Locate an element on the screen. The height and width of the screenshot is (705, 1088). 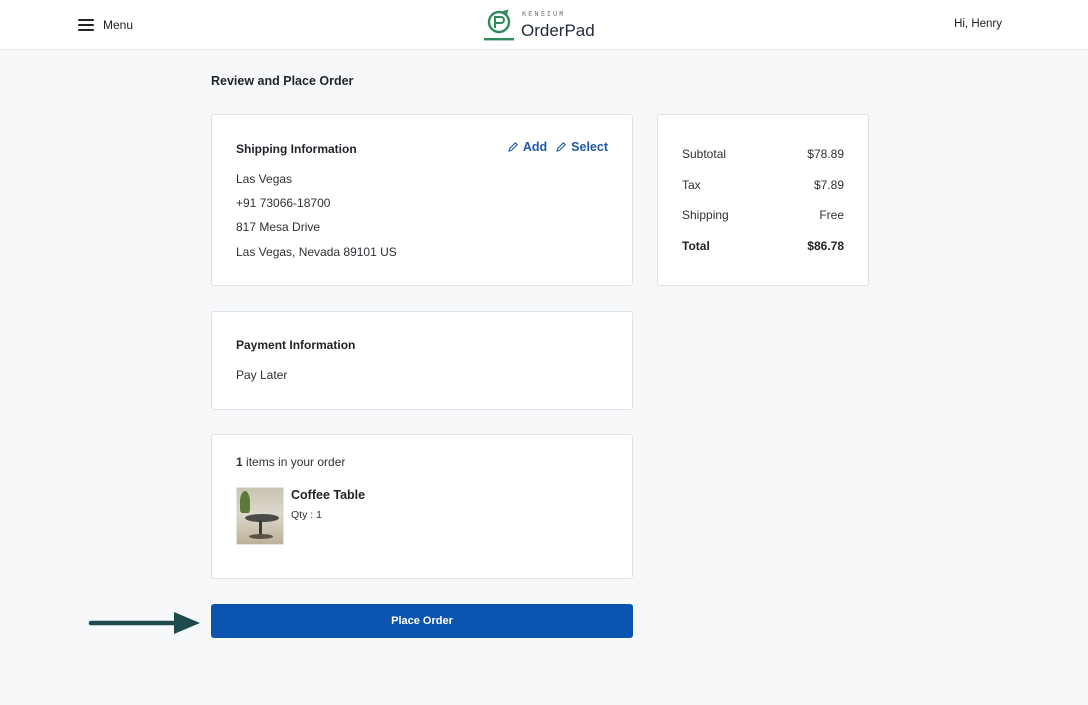
hamburger-icon is located at coordinates (86, 25).